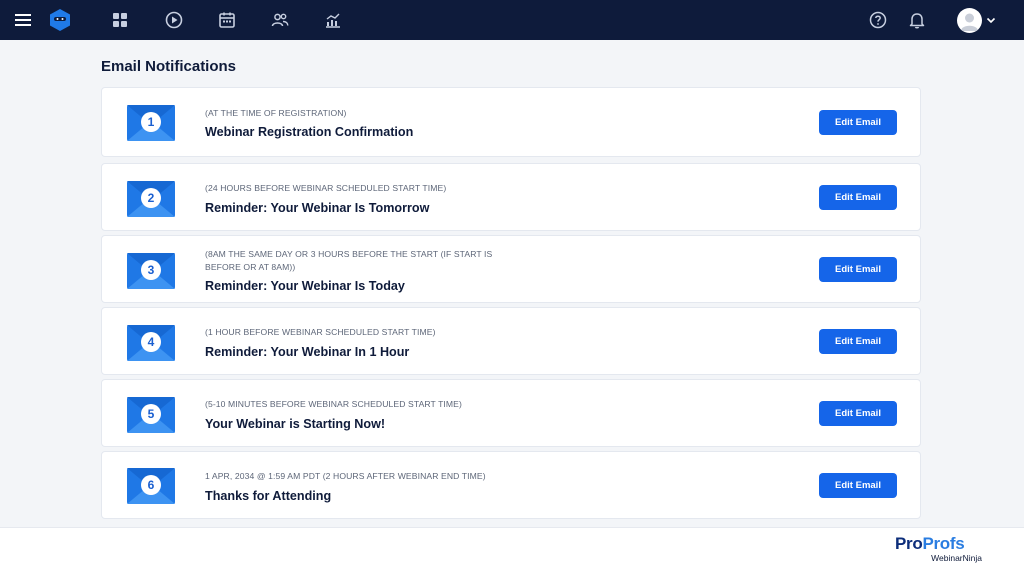 The height and width of the screenshot is (576, 1024). I want to click on brand-logo-icon, so click(60, 20).